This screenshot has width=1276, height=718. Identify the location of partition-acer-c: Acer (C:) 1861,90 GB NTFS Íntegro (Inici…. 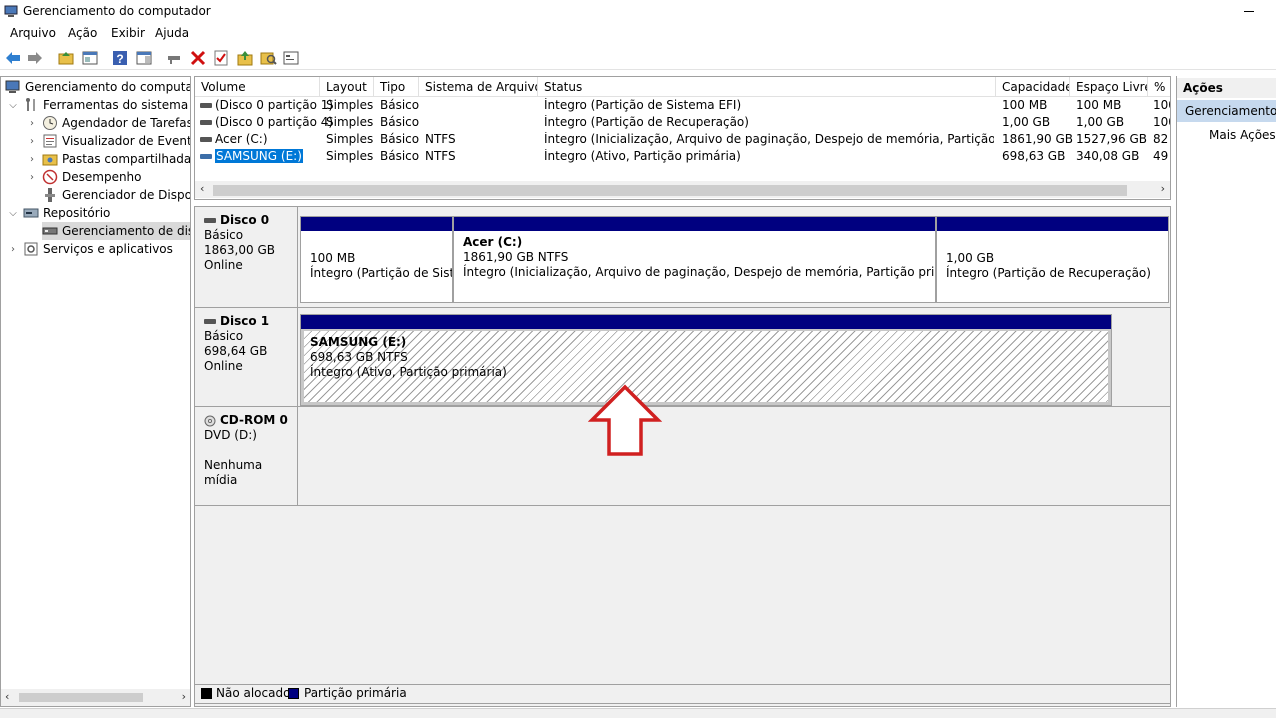
(694, 259).